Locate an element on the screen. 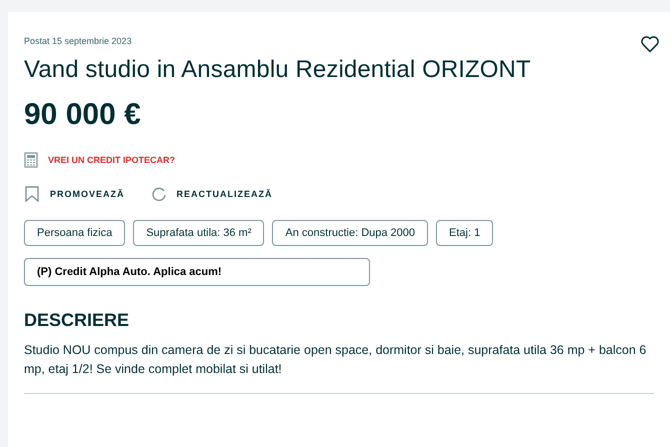 This screenshot has width=670, height=447. description-text: Studio NOU compus din camera de zi si bucatarie open space, dormitor si baie, suprafata utila 36 mp + balcon 6 mp, etaj 1/2! Se vinde complet mobilat si utilat! is located at coordinates (336, 360).